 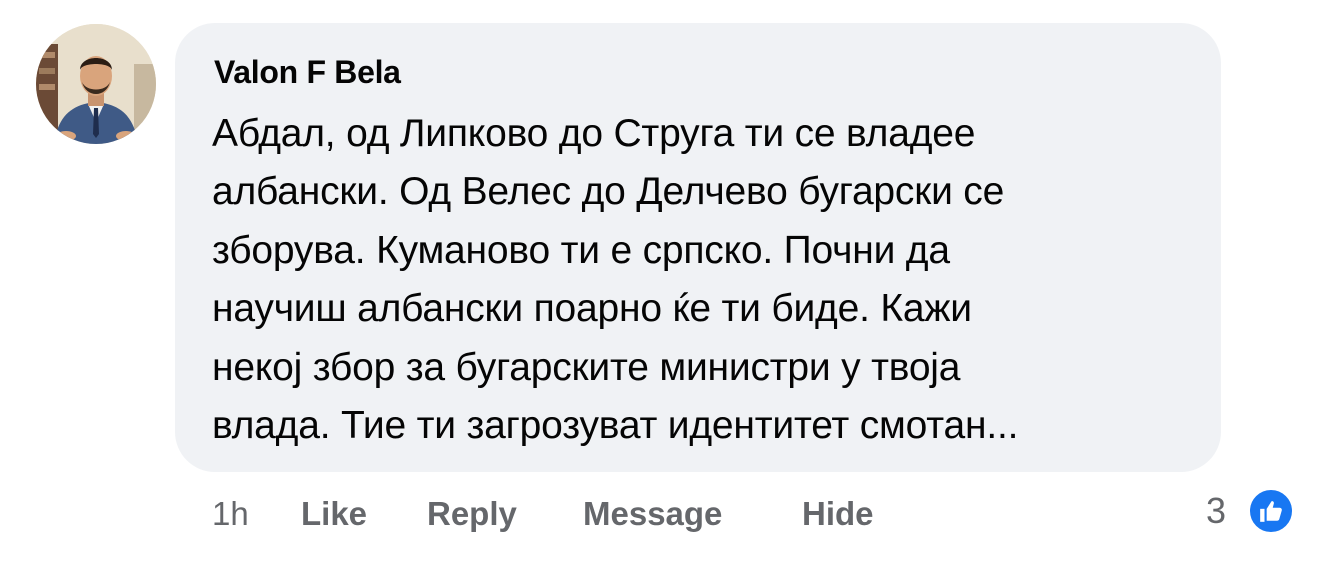 What do you see at coordinates (334, 514) in the screenshot?
I see `like-button: Like` at bounding box center [334, 514].